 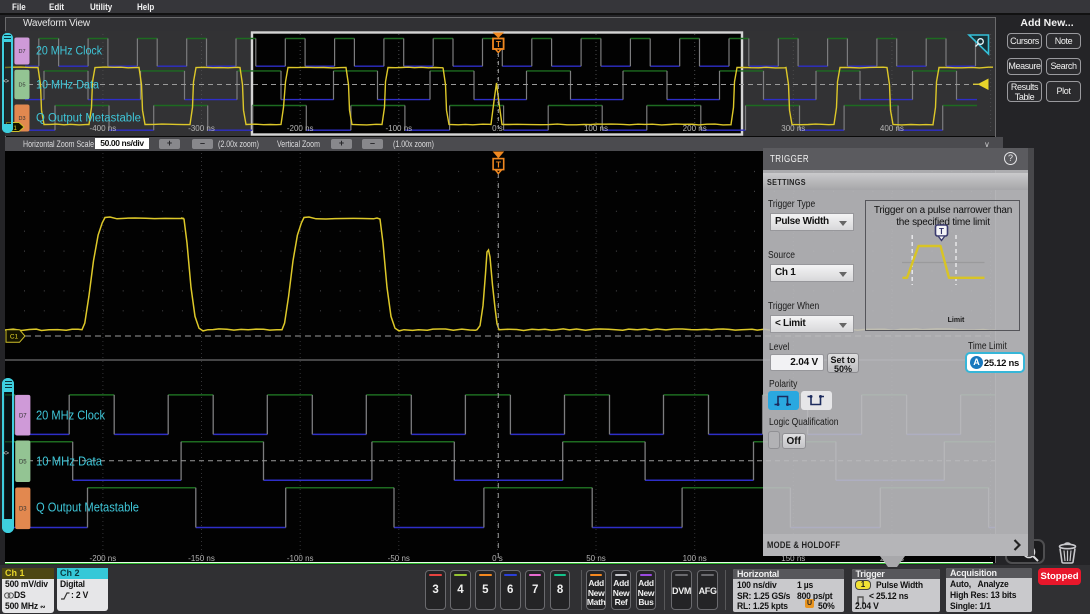 I want to click on svg-text: 400 ns, so click(x=892, y=128).